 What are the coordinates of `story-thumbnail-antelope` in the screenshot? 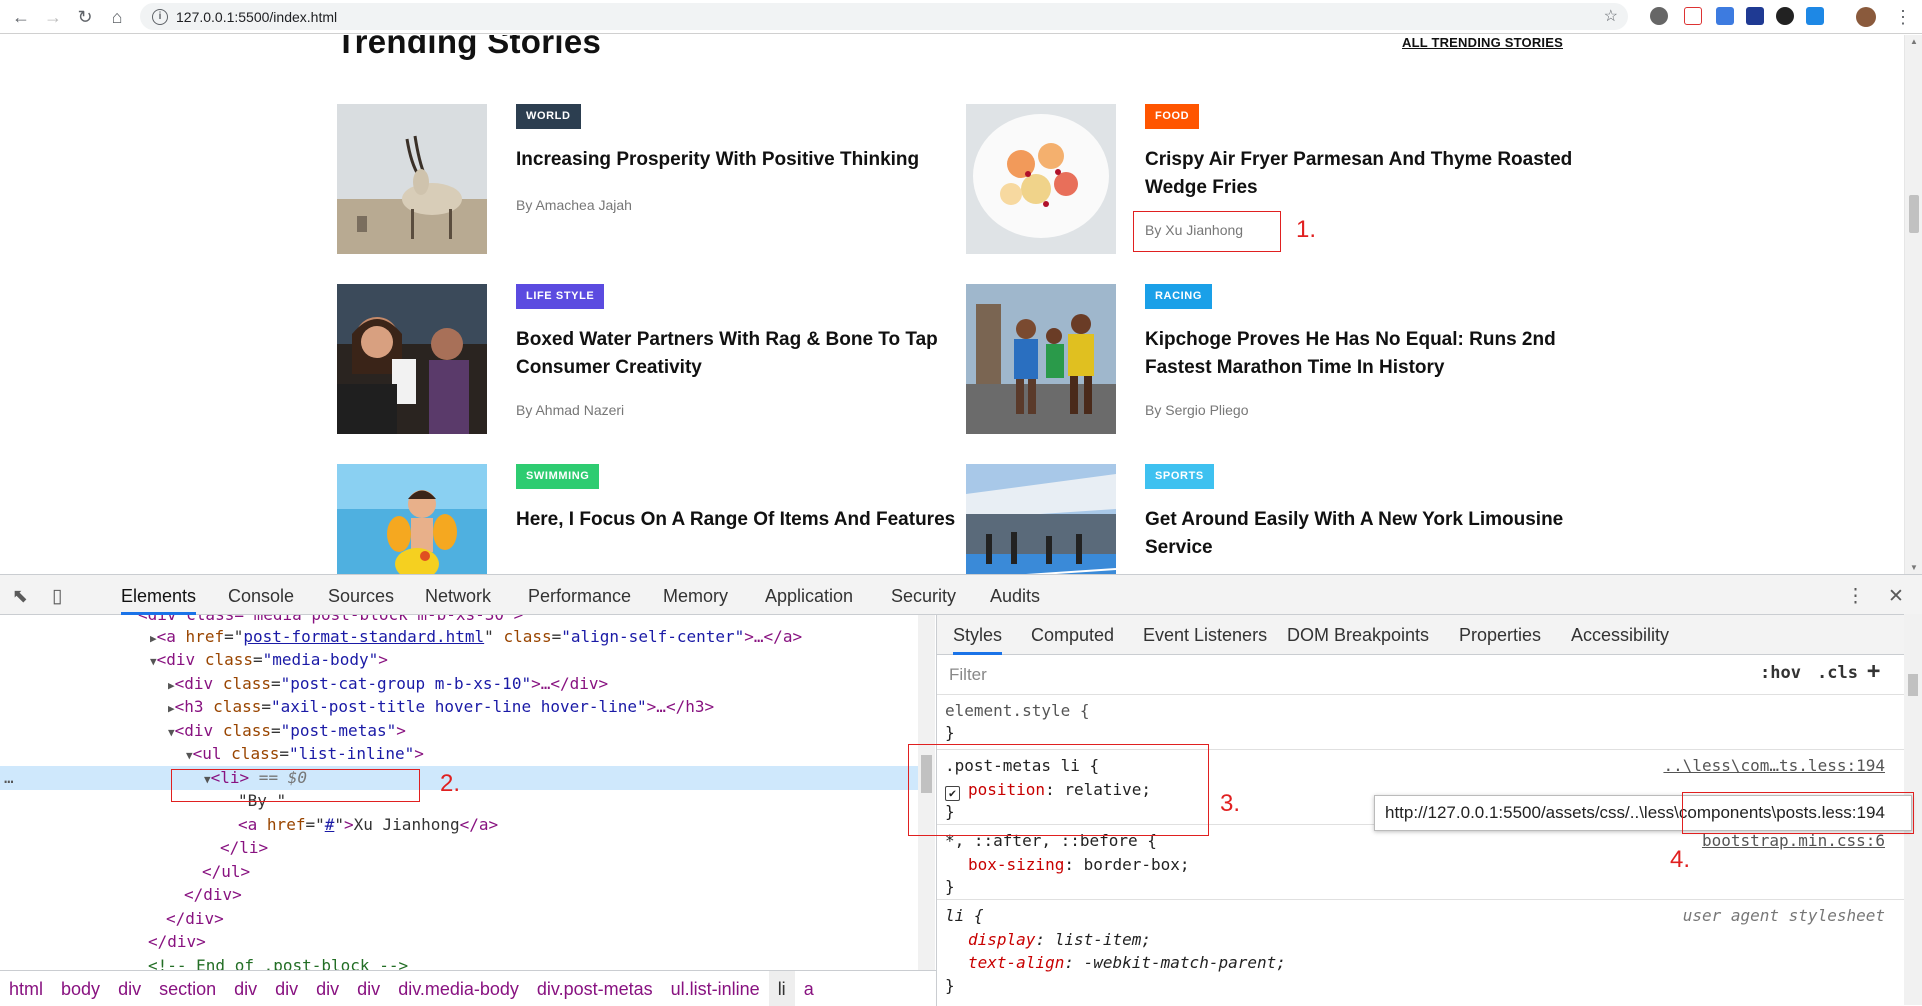 It's located at (412, 179).